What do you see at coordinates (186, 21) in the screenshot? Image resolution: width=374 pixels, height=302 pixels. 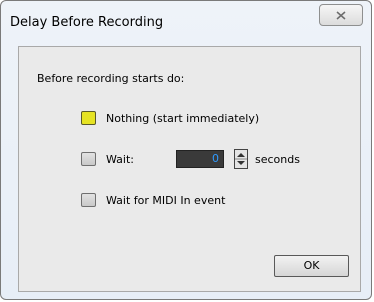 I see `title-bar: Delay Before Recording` at bounding box center [186, 21].